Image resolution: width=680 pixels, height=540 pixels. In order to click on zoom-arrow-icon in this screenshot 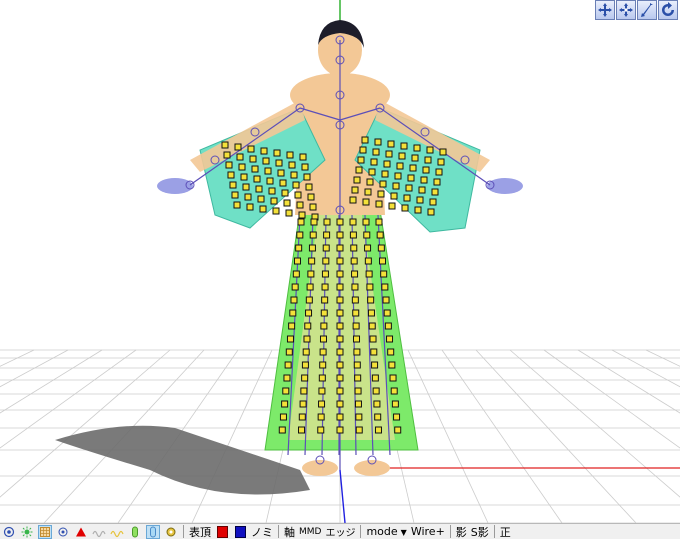, I will do `click(647, 10)`.